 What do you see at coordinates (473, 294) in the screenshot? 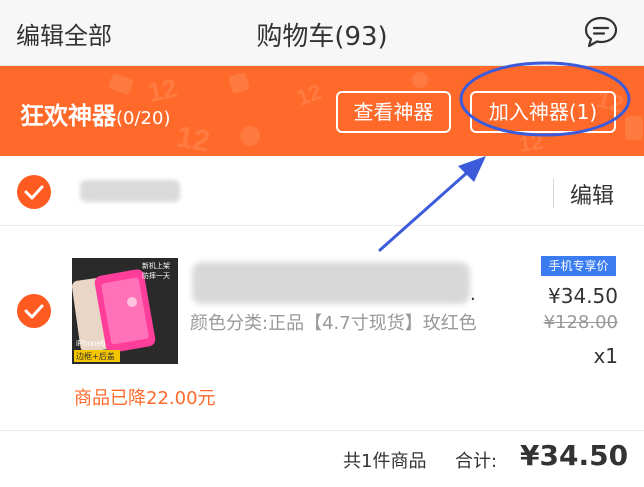
I see `product-title-suffix: .` at bounding box center [473, 294].